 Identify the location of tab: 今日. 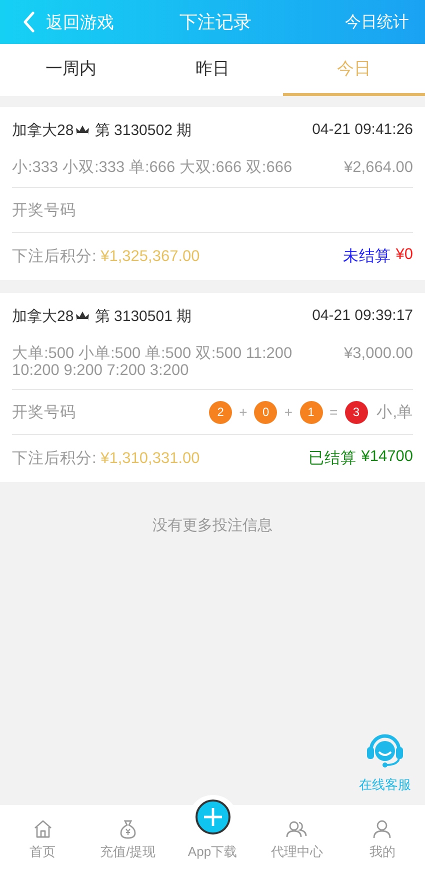
(354, 70).